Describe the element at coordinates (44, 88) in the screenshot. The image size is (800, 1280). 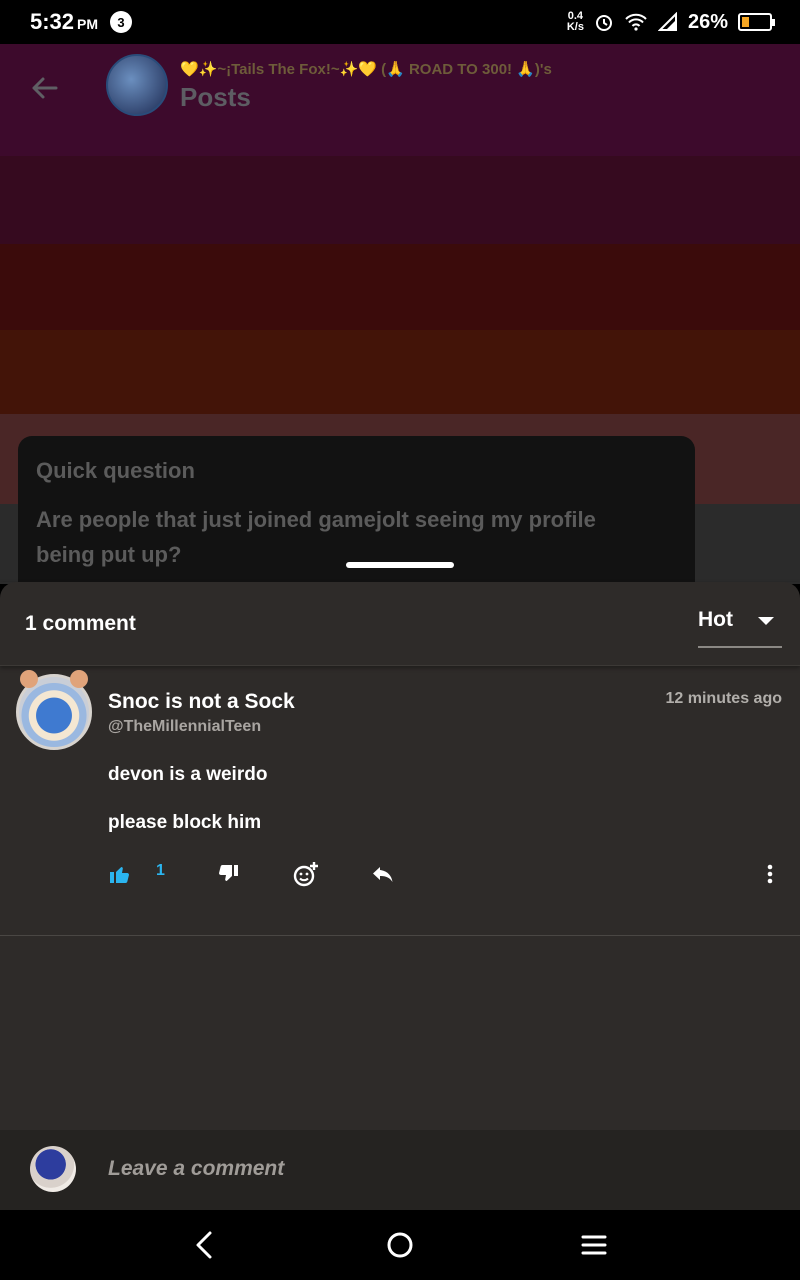
I see `arrow-left-icon` at that location.